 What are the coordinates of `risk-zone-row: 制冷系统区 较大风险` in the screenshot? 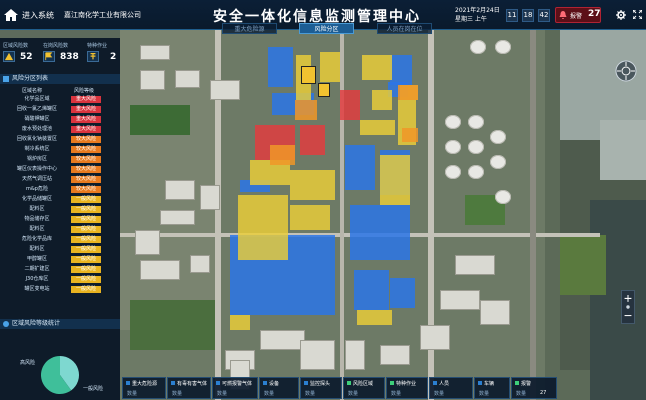 It's located at (60, 149).